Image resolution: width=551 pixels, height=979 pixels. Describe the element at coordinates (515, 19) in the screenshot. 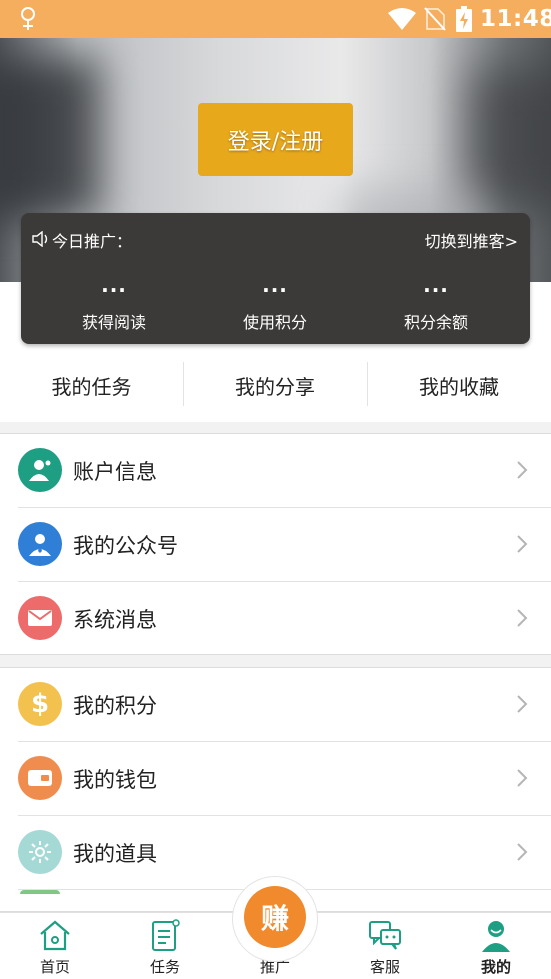

I see `clock: 11:48` at that location.